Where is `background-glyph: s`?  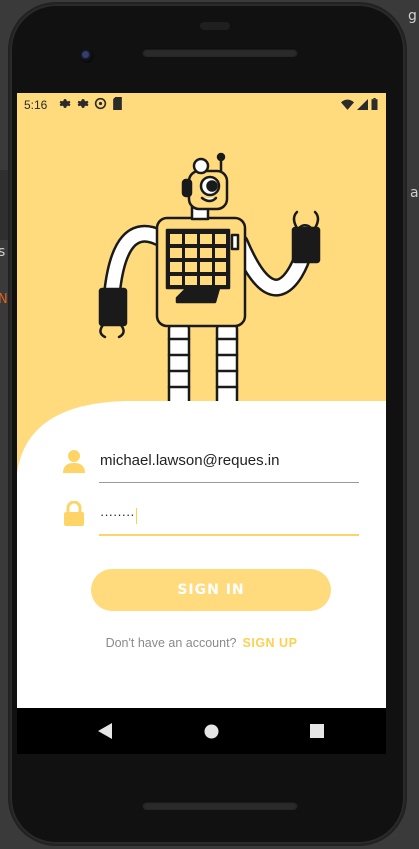
background-glyph: s is located at coordinates (3, 252).